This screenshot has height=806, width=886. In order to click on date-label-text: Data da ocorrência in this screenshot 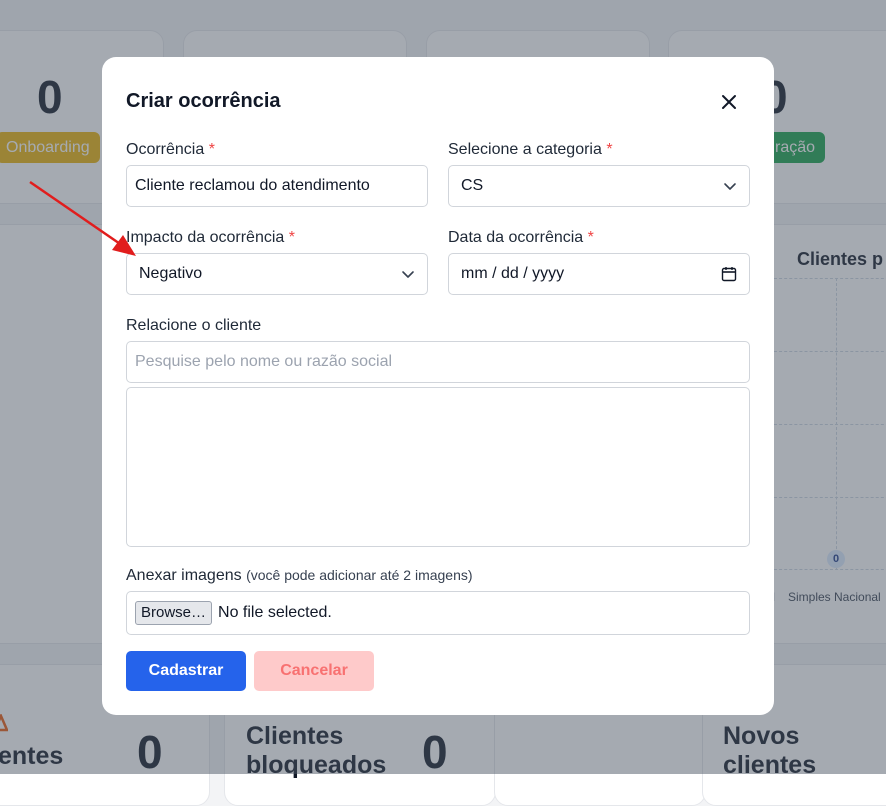, I will do `click(516, 237)`.